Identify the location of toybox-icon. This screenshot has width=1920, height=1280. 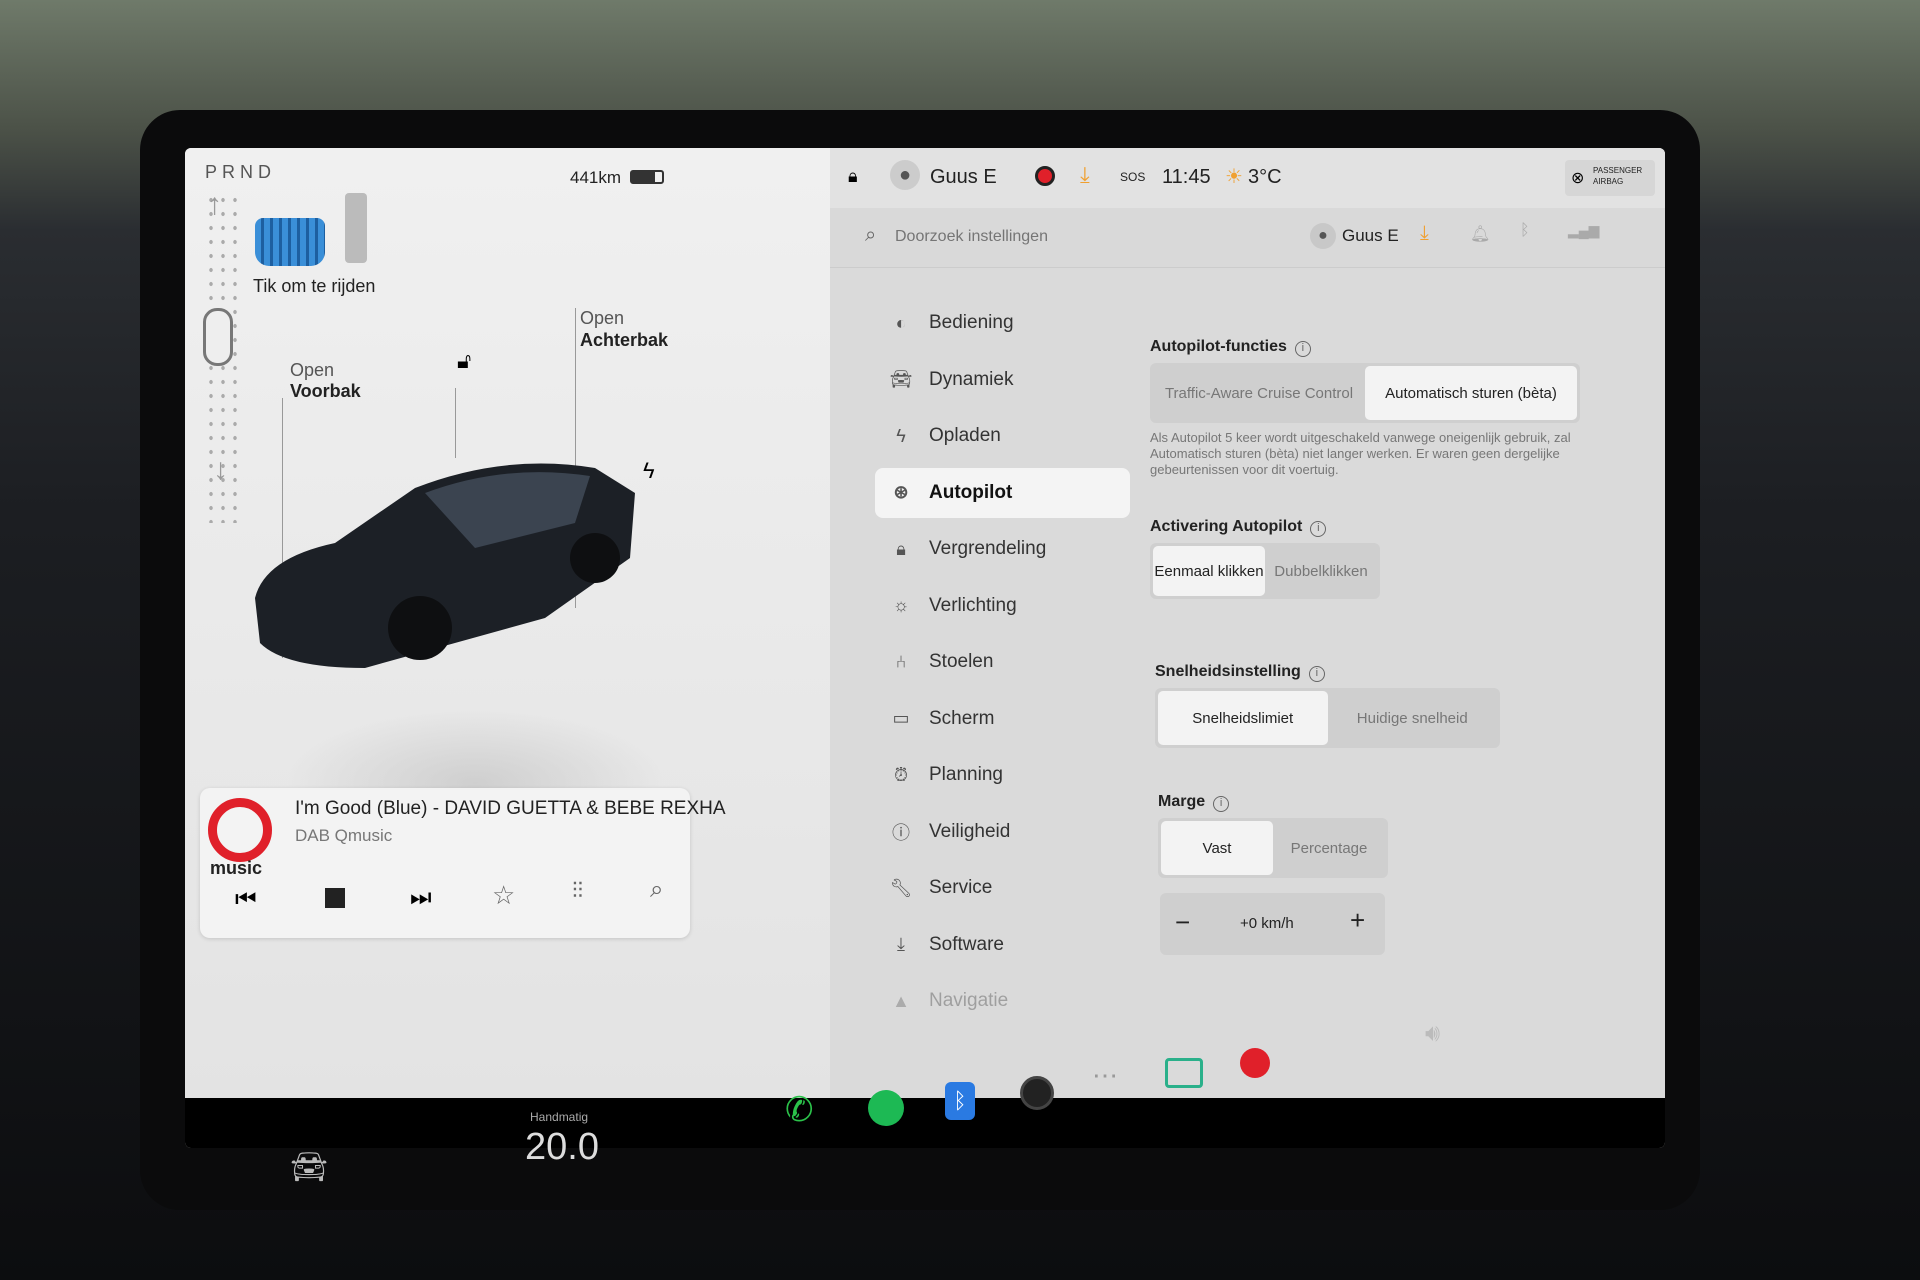
(1184, 1073).